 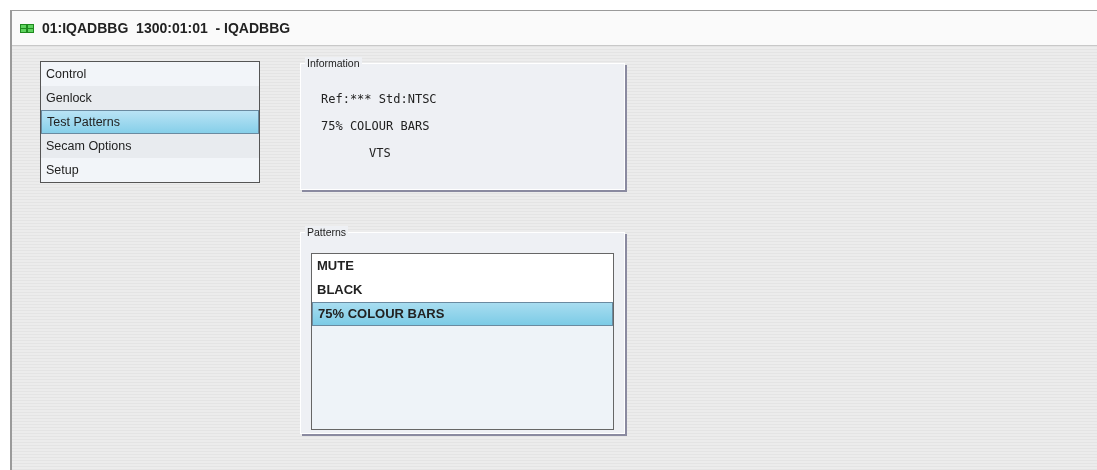 I want to click on group-title: Patterns, so click(x=327, y=232).